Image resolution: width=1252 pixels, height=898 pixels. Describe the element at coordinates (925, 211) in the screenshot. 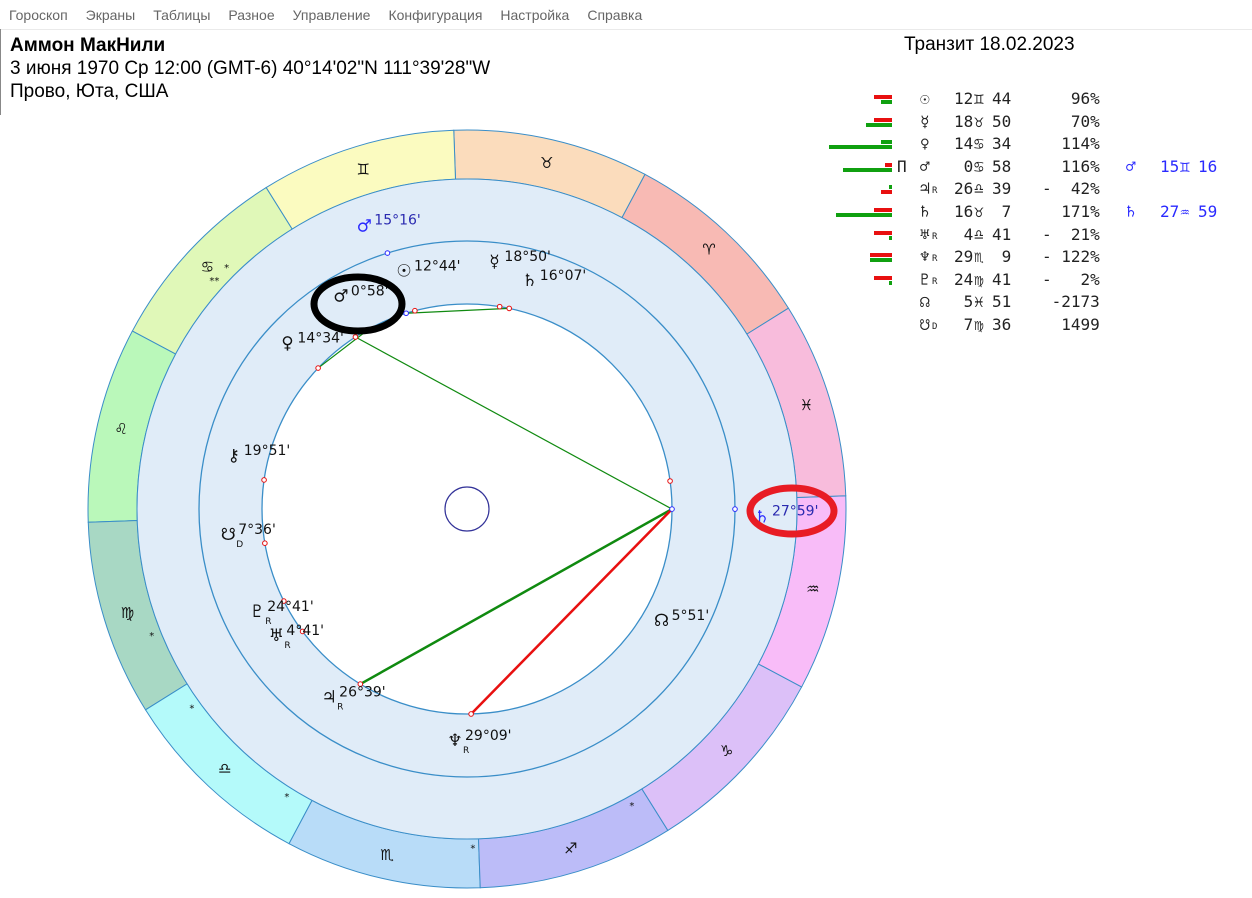

I see `planet-icon: ♄` at that location.